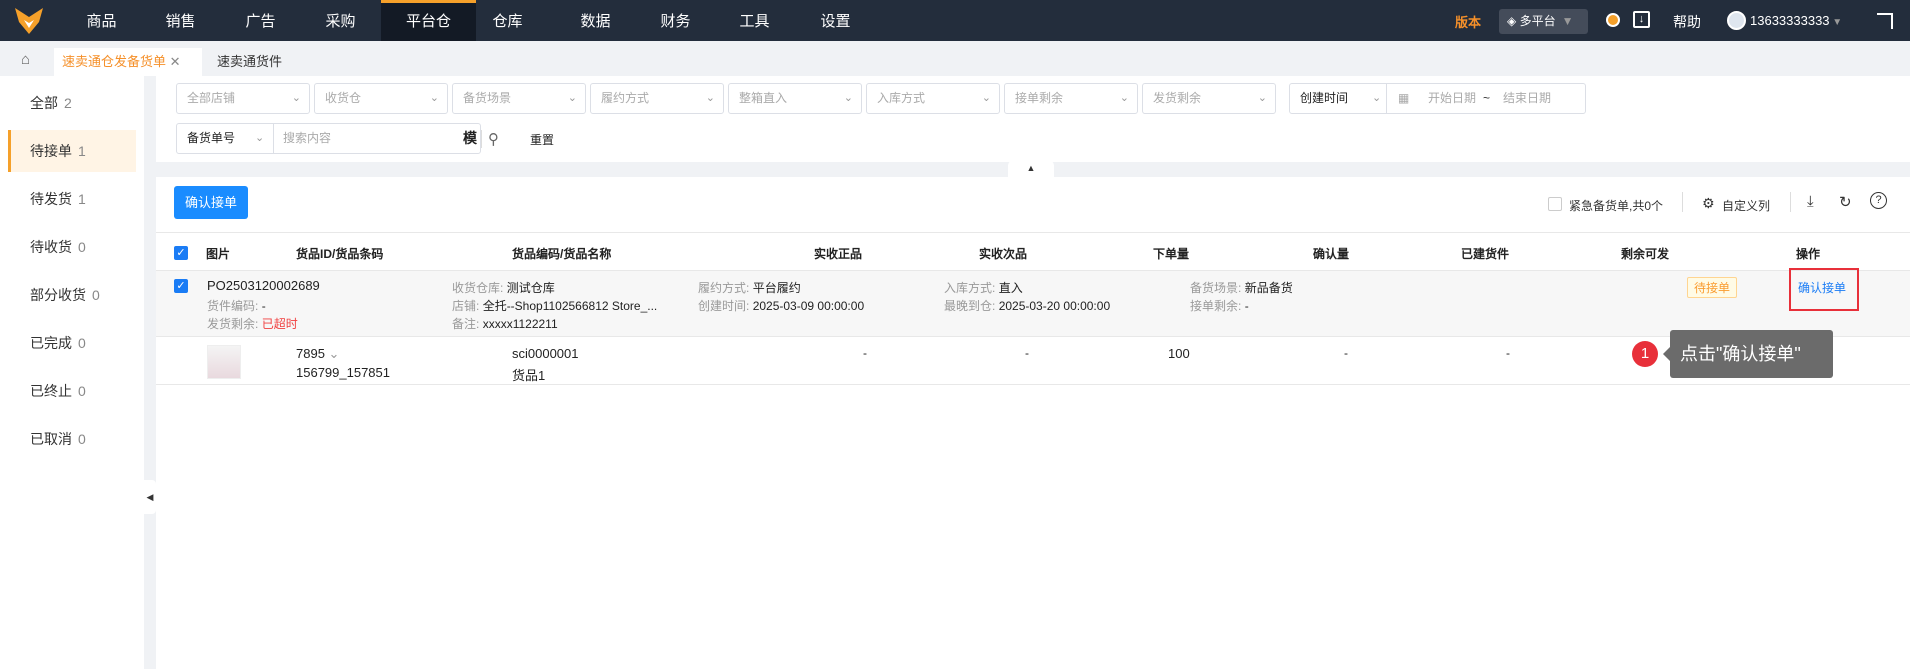 The image size is (1910, 669). Describe the element at coordinates (1845, 202) in the screenshot. I see `refresh-icon: ↻` at that location.